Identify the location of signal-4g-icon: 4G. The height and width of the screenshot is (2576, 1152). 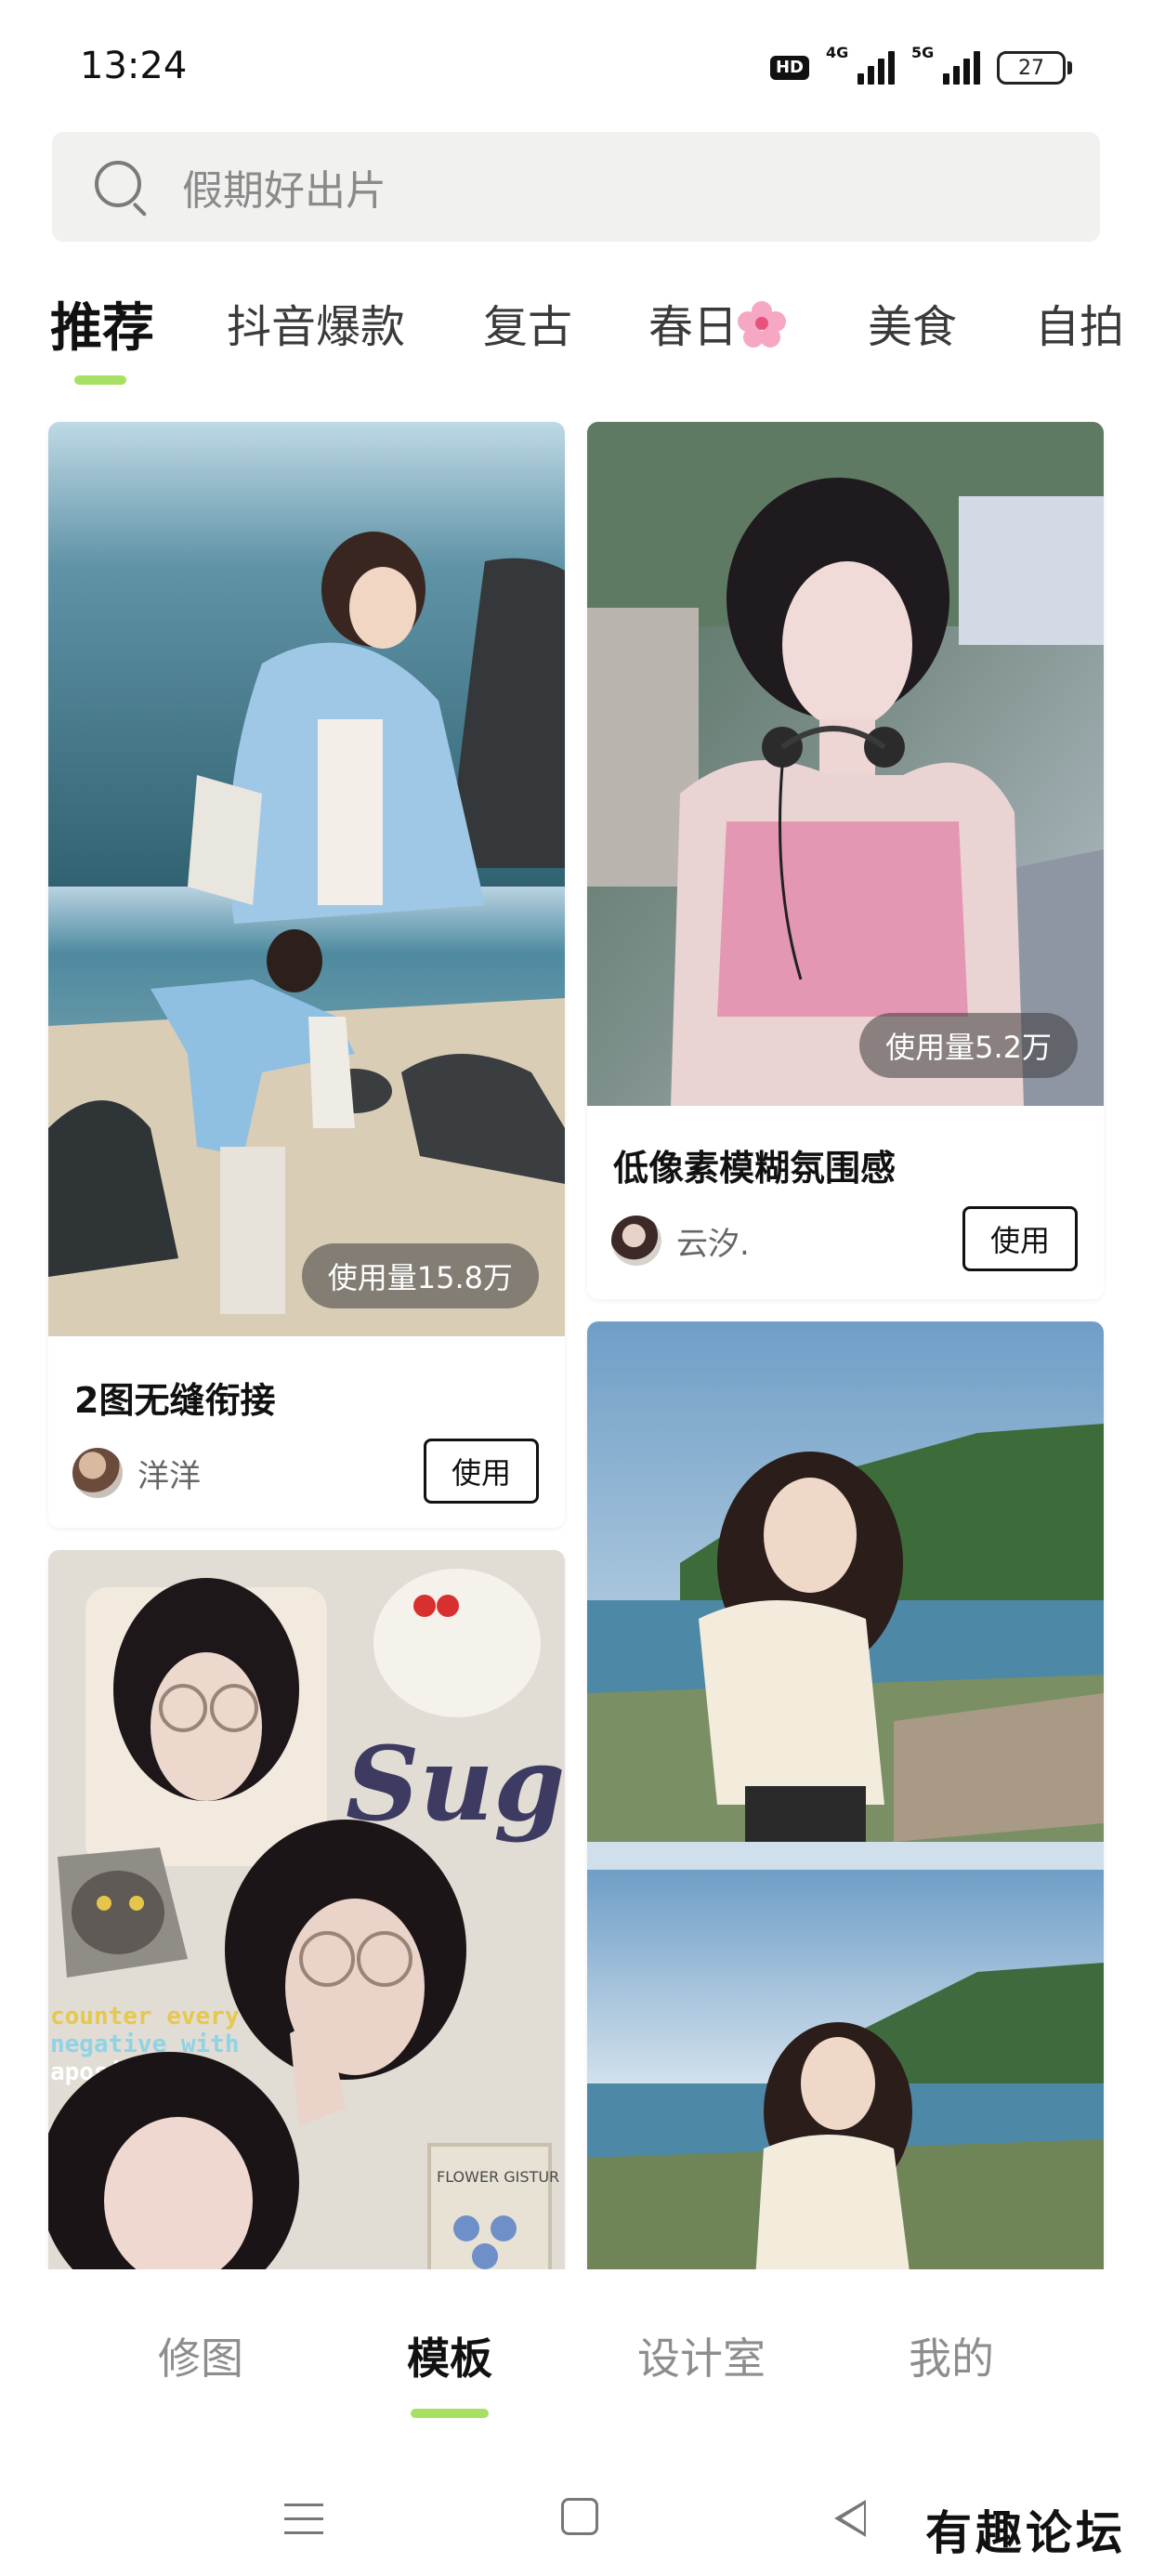
(860, 64).